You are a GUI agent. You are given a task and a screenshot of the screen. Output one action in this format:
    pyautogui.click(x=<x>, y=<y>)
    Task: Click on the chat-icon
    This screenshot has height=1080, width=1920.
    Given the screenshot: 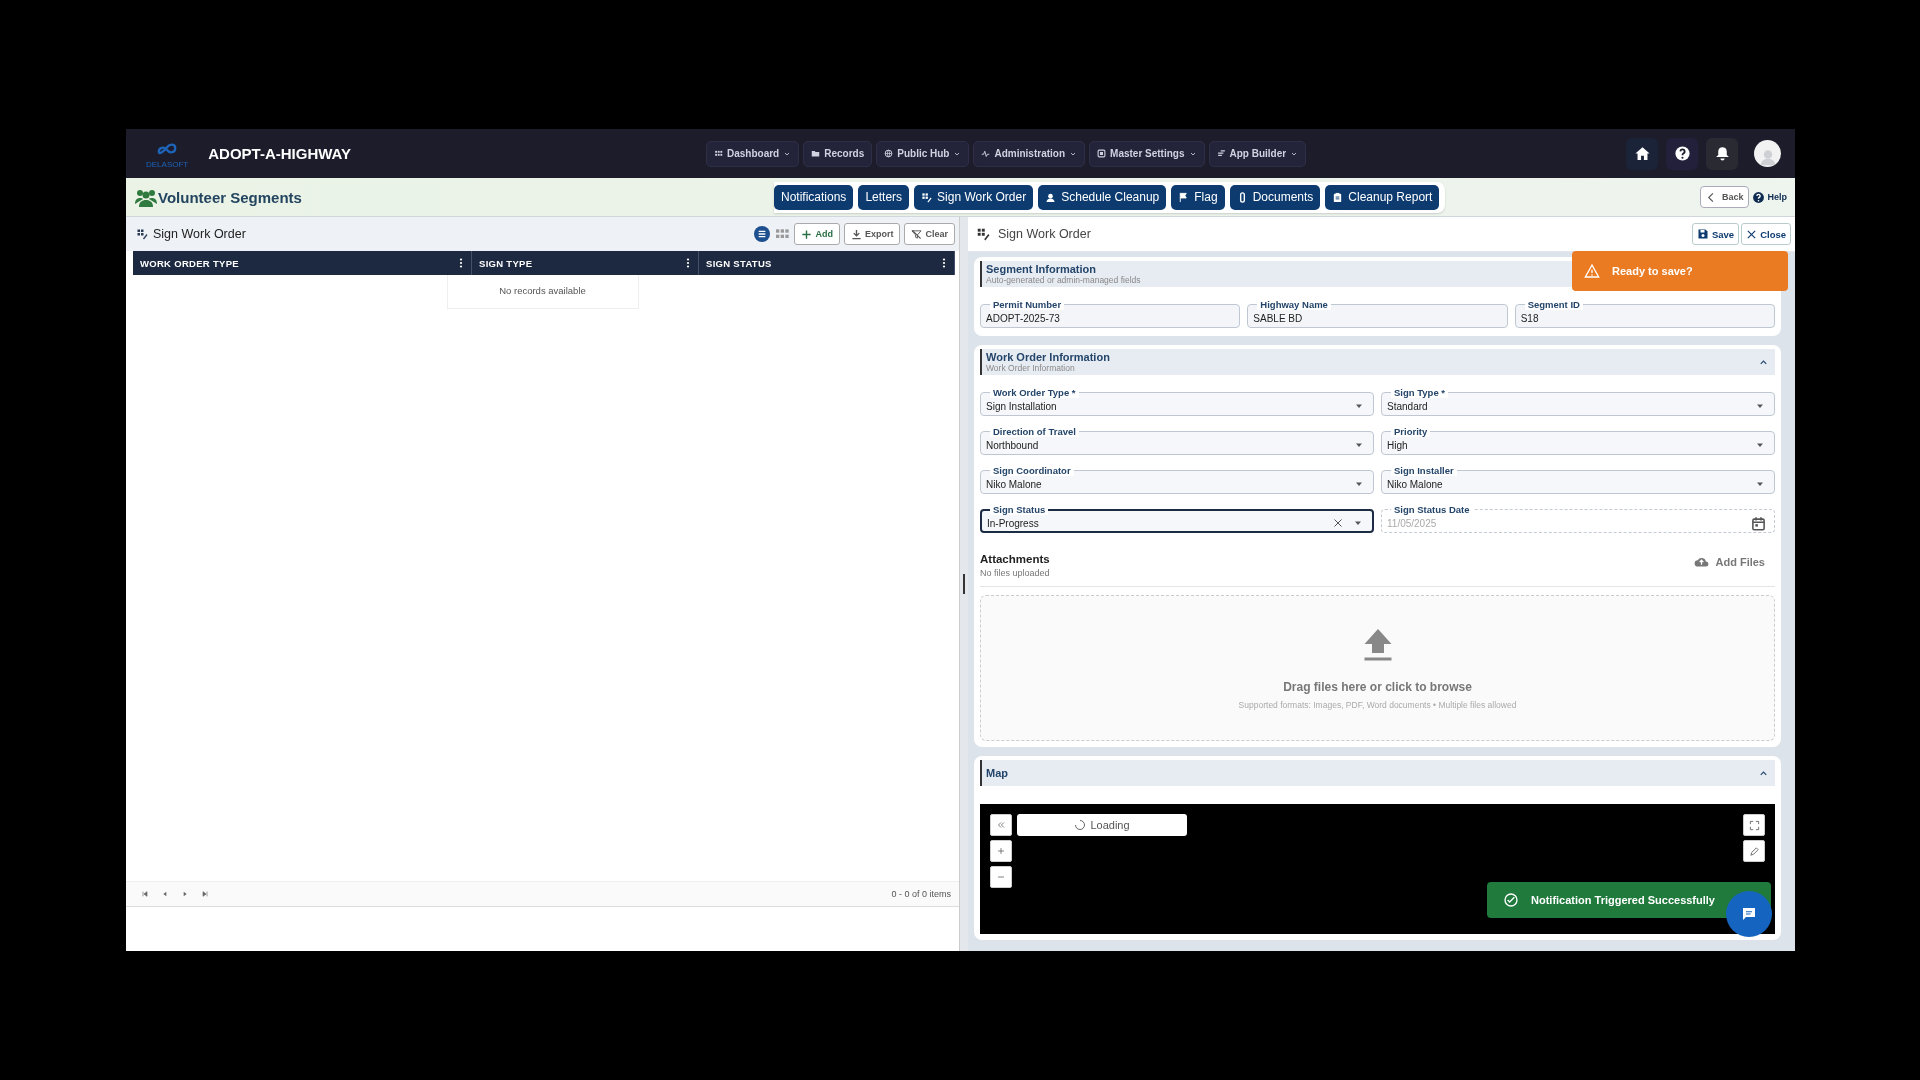 What is the action you would take?
    pyautogui.click(x=1749, y=914)
    